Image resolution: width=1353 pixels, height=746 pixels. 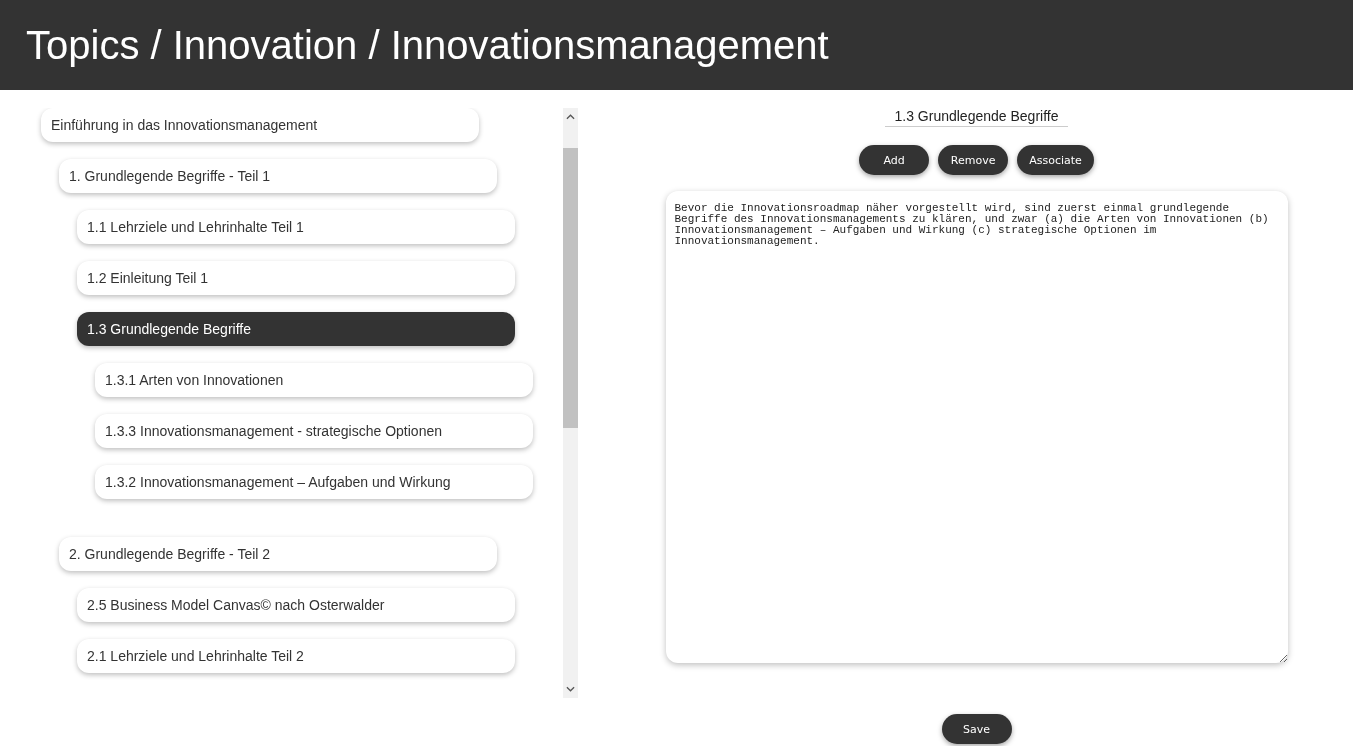 I want to click on scroll-down-icon, so click(x=570, y=689).